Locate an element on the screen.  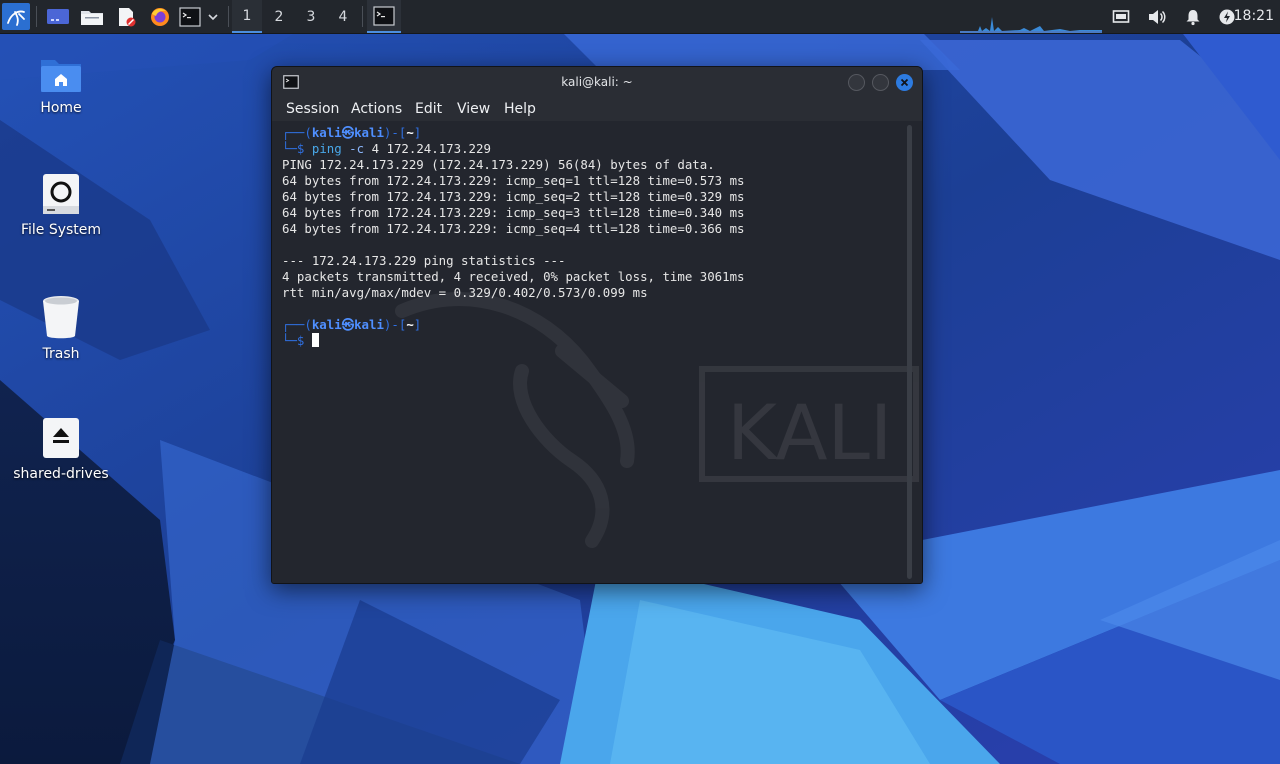
command-args: 4 172.24.173.229 is located at coordinates (431, 148).